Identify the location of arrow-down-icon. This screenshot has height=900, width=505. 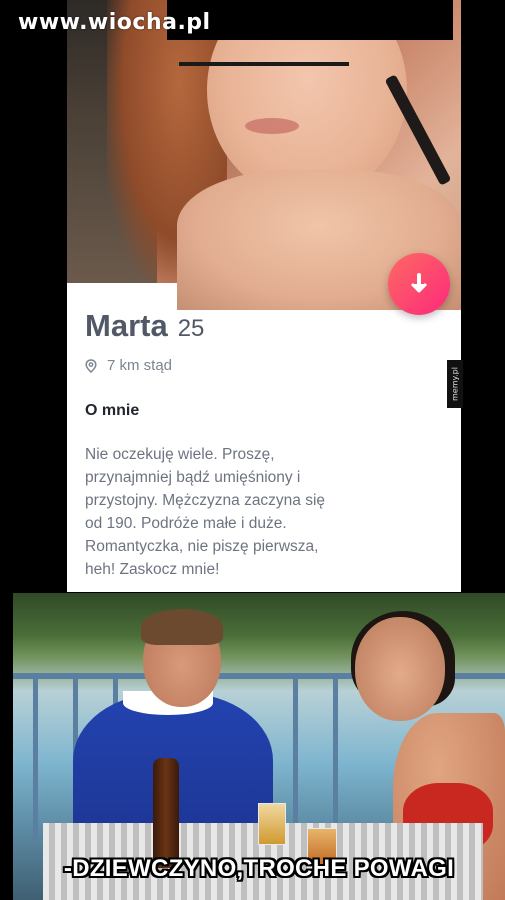
(419, 283).